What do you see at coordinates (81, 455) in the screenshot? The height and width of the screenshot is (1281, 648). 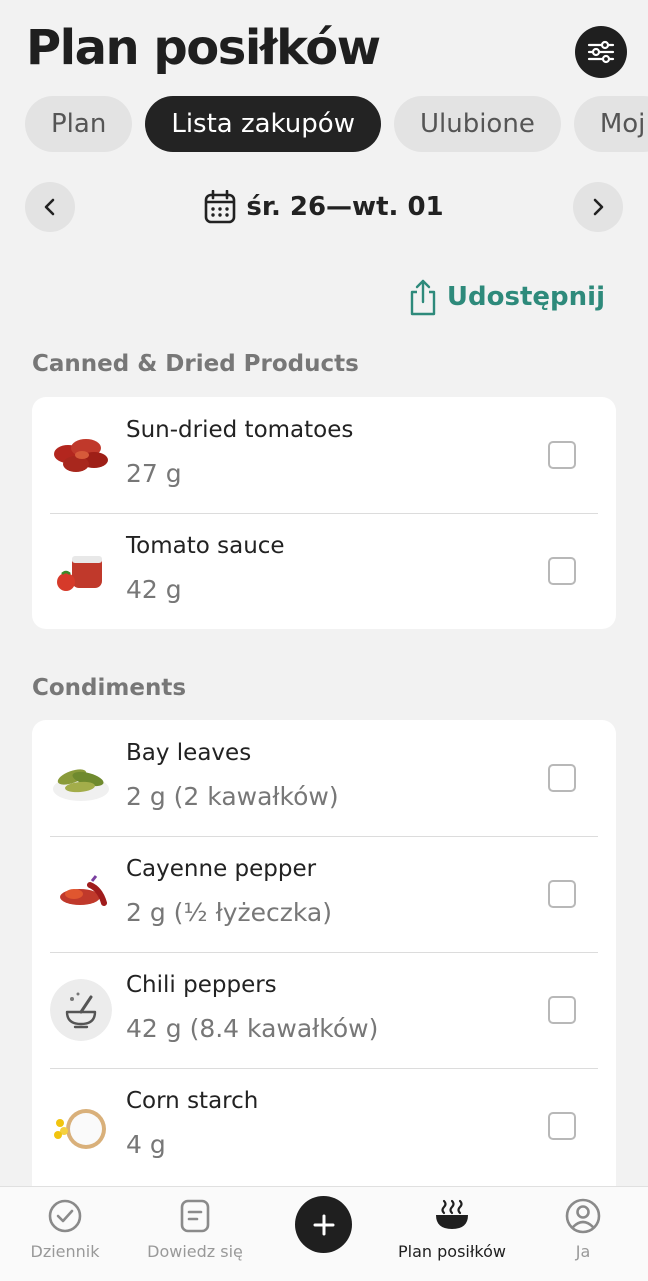 I see `sun-dried-tomatoes-image` at bounding box center [81, 455].